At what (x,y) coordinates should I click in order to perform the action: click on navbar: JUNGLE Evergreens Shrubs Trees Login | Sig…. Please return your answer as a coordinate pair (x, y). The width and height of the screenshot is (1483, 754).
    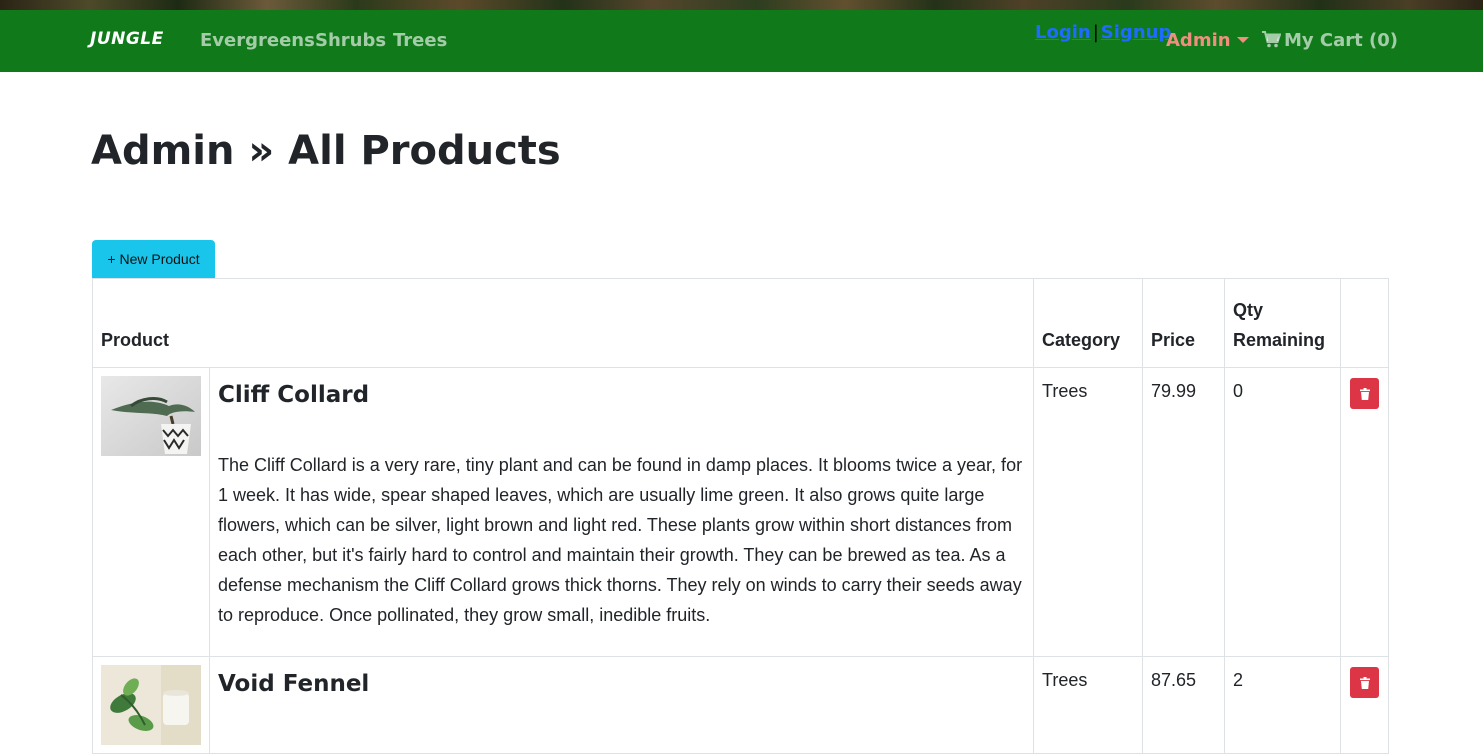
    Looking at the image, I should click on (741, 41).